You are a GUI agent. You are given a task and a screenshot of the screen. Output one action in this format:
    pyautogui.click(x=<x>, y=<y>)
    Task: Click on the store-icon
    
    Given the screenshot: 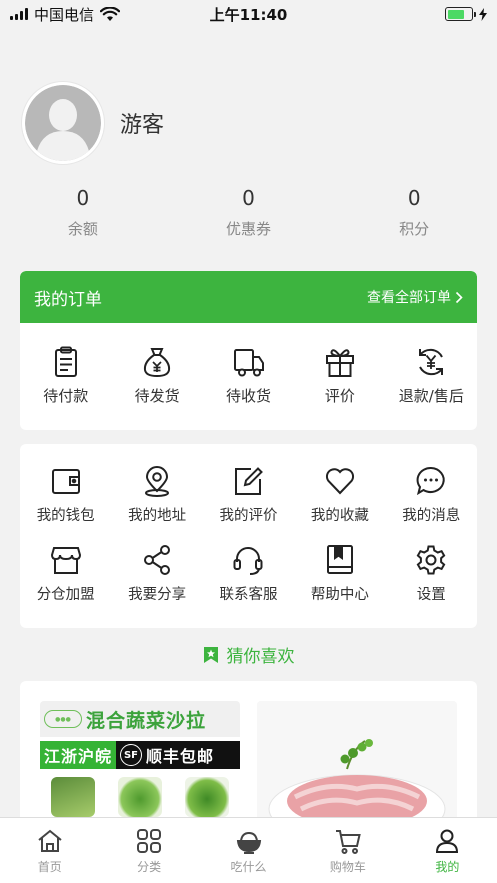 What is the action you would take?
    pyautogui.click(x=65, y=560)
    